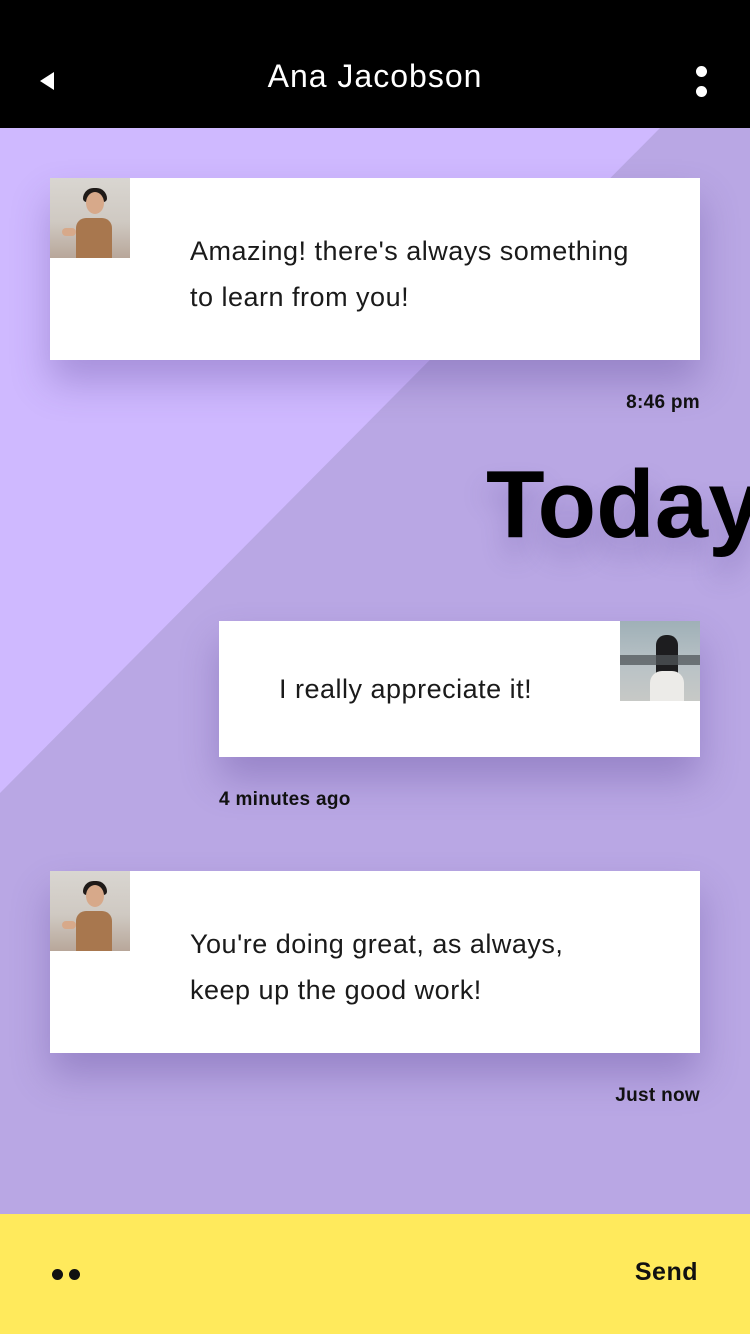  Describe the element at coordinates (657, 1095) in the screenshot. I see `message-timestamp: Just now` at that location.